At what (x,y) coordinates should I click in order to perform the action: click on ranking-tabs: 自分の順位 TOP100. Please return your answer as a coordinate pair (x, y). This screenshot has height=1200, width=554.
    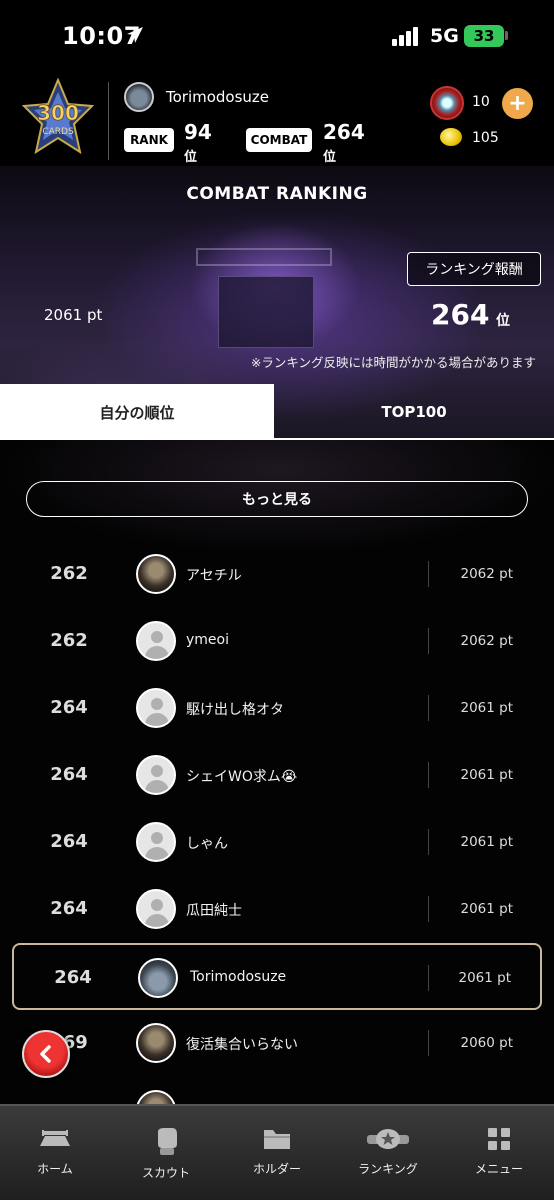
    Looking at the image, I should click on (277, 412).